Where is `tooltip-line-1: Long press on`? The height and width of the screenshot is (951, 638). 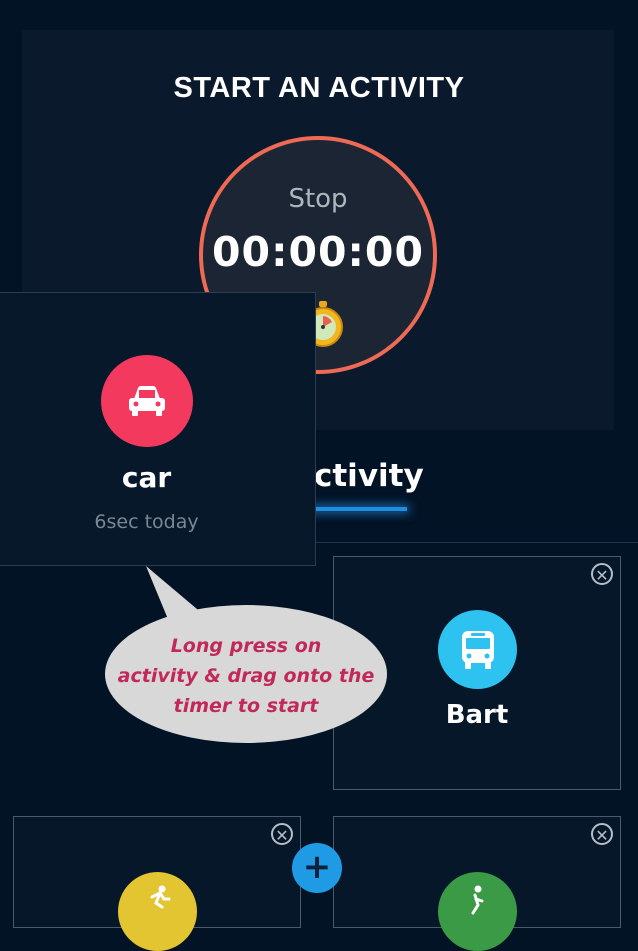 tooltip-line-1: Long press on is located at coordinates (246, 646).